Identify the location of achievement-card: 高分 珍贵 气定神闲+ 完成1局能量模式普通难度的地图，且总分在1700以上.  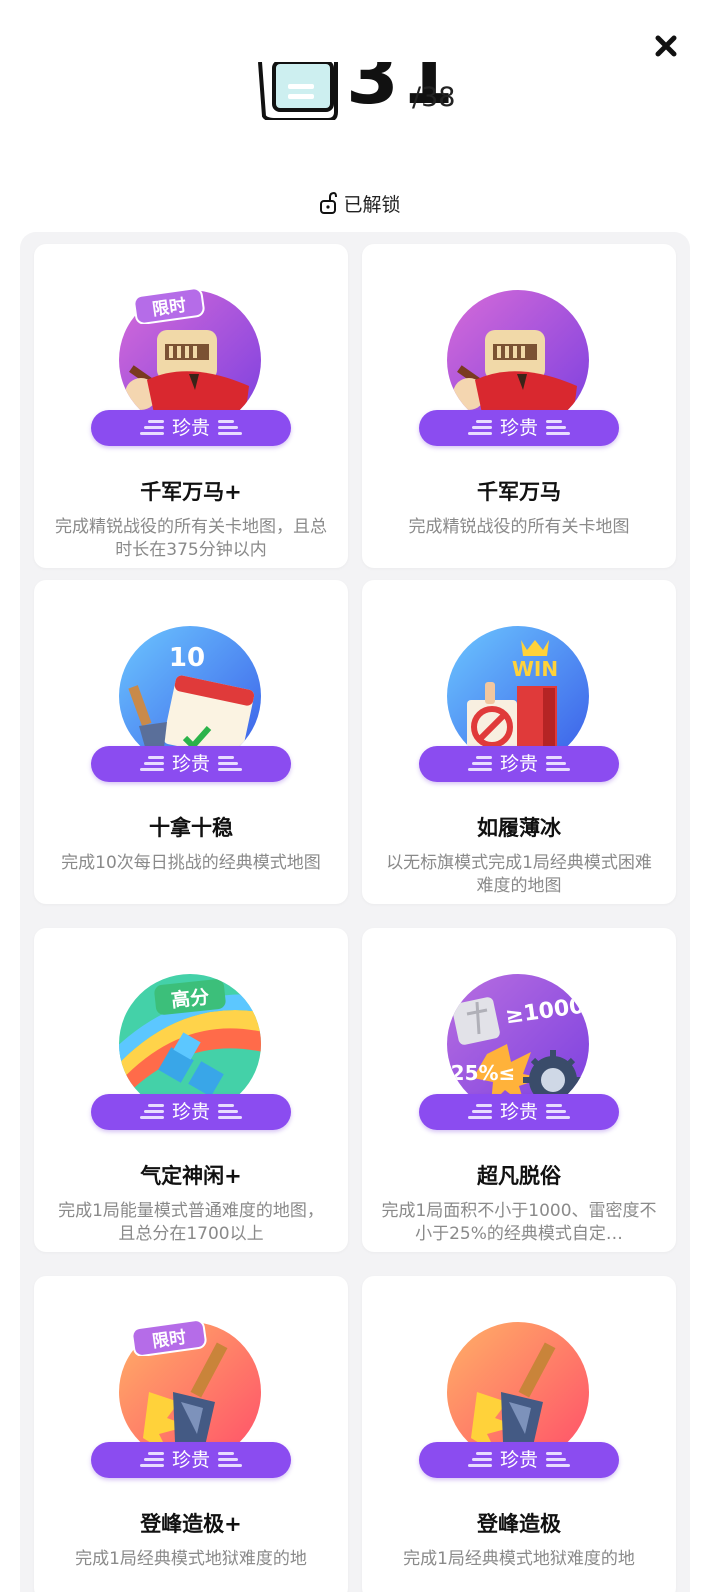
(191, 1090).